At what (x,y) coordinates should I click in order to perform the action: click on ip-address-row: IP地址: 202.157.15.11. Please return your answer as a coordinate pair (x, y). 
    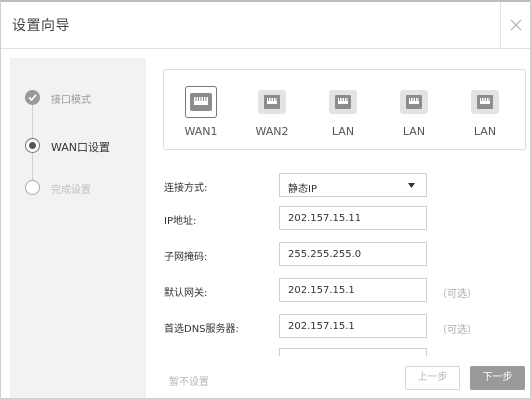
    Looking at the image, I should click on (334, 218).